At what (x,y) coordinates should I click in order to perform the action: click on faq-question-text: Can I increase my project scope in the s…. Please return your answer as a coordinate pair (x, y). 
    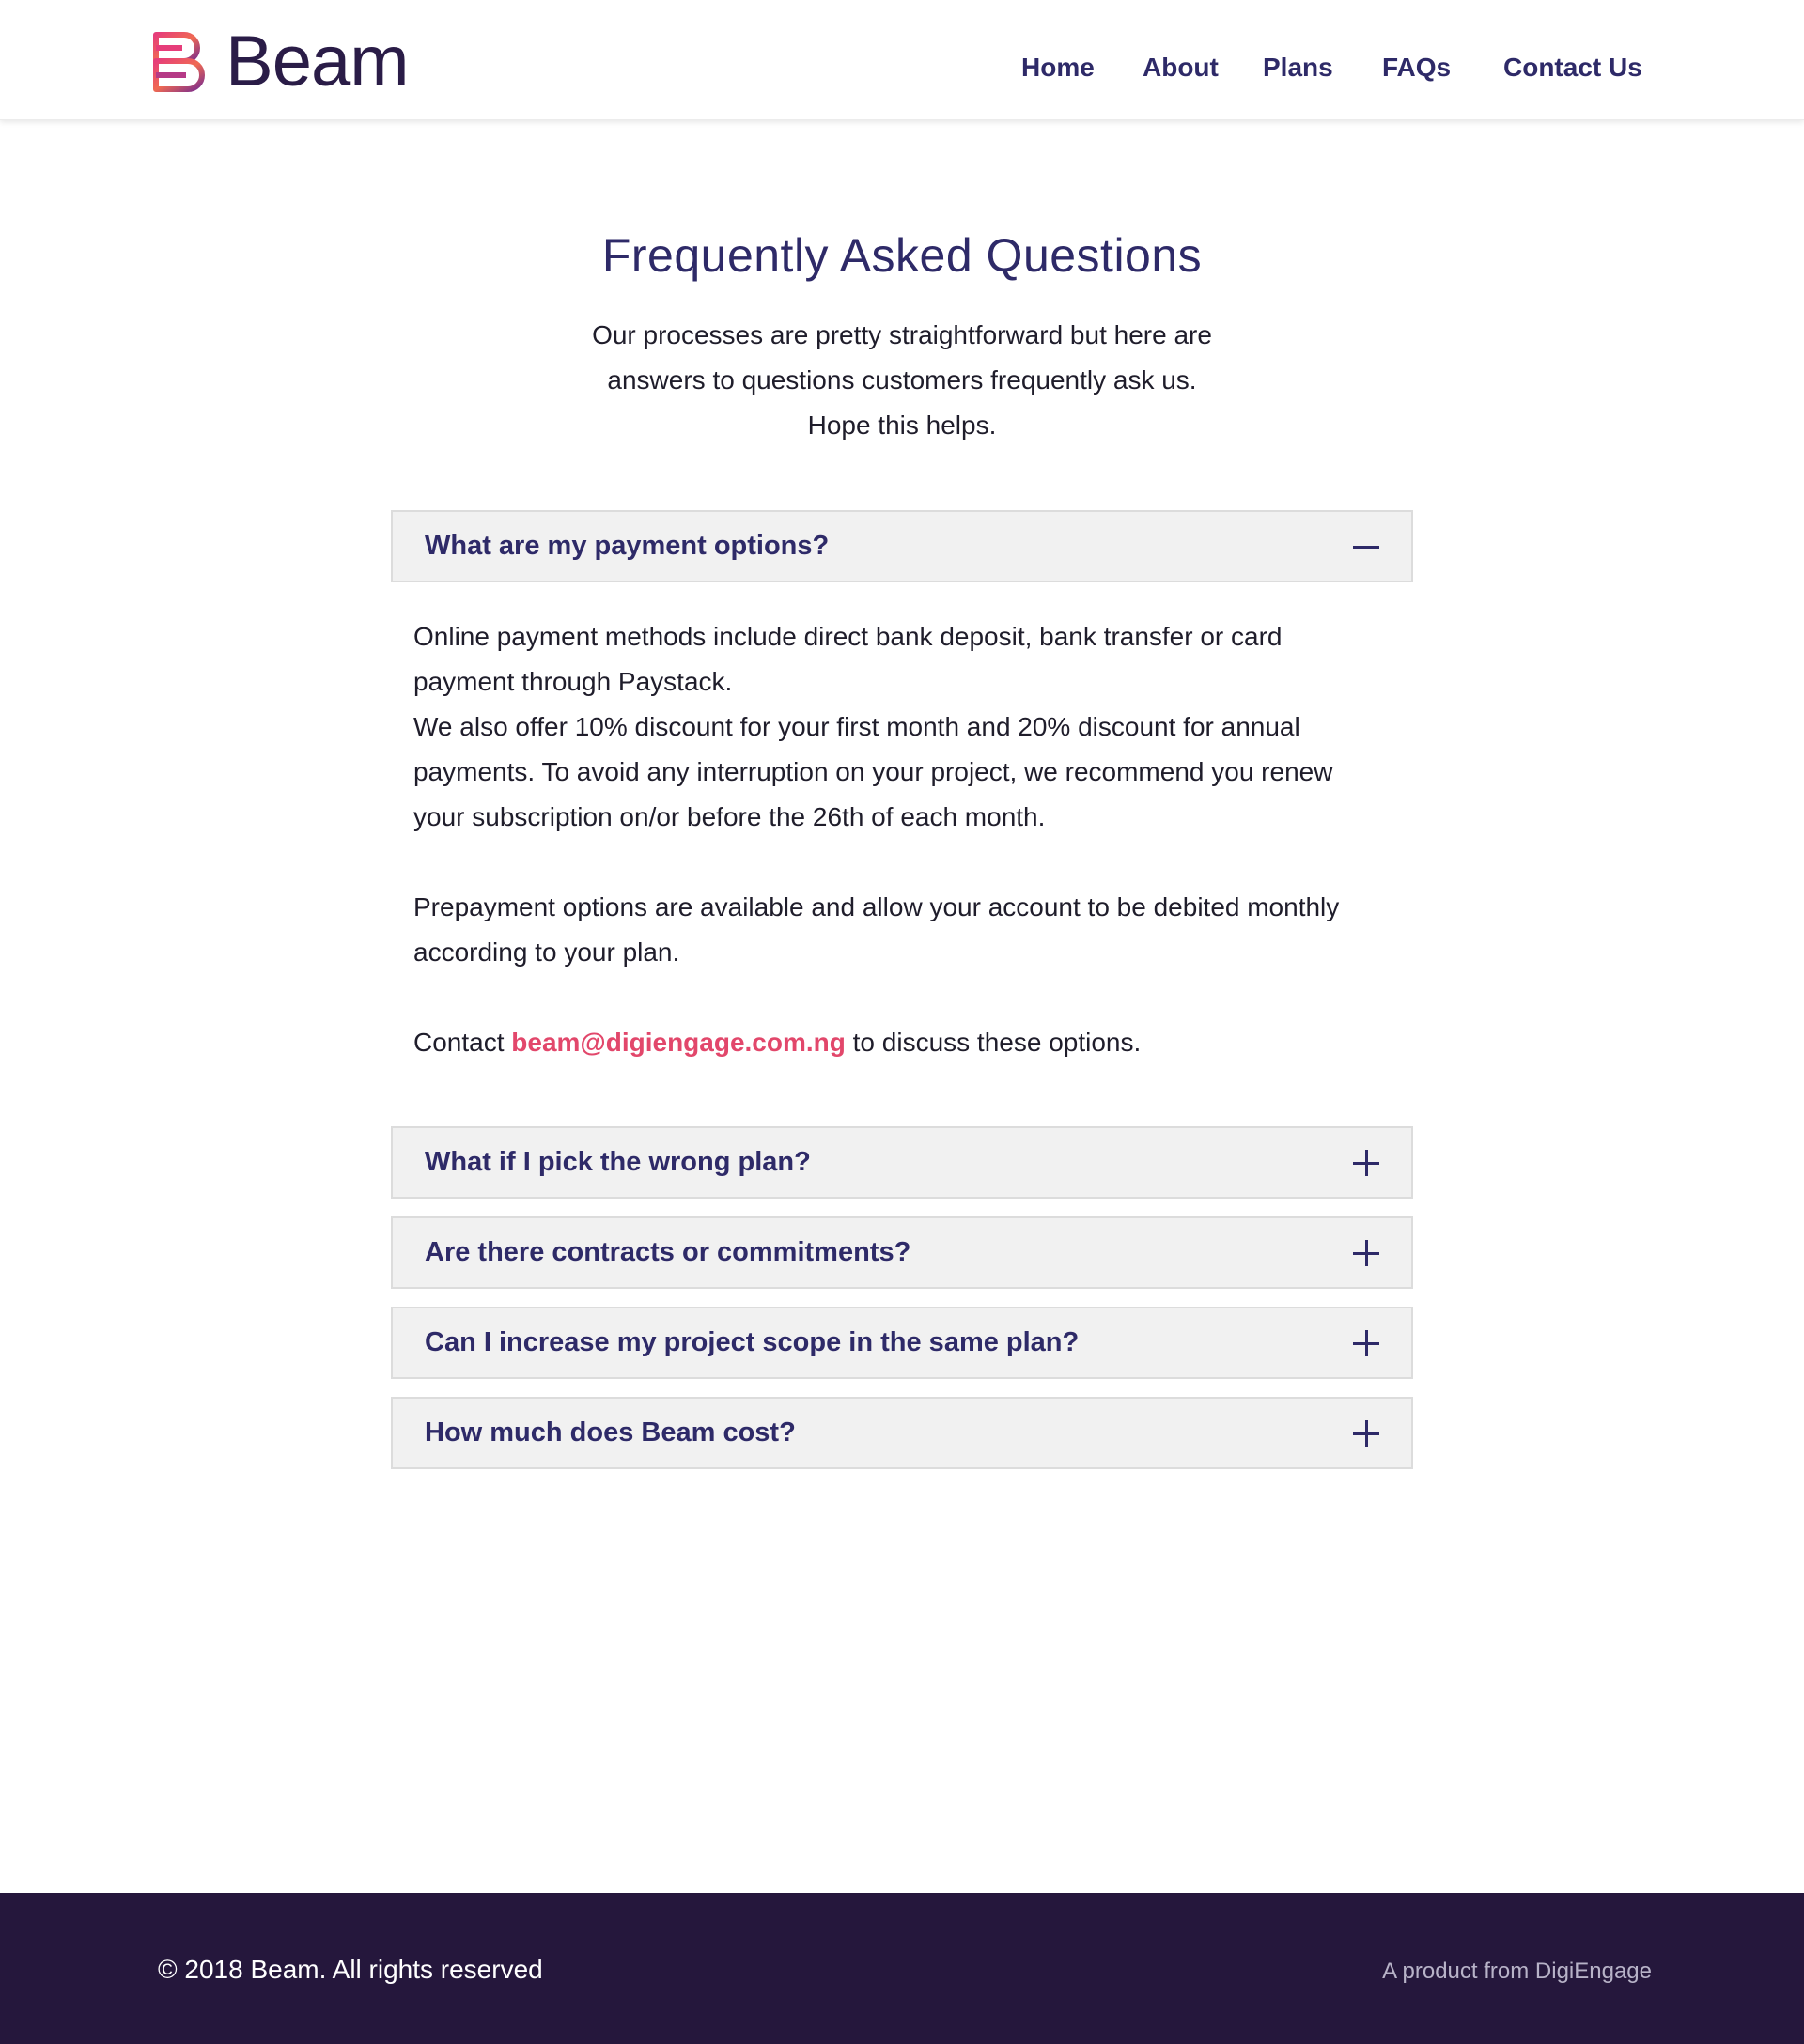
    Looking at the image, I should click on (752, 1342).